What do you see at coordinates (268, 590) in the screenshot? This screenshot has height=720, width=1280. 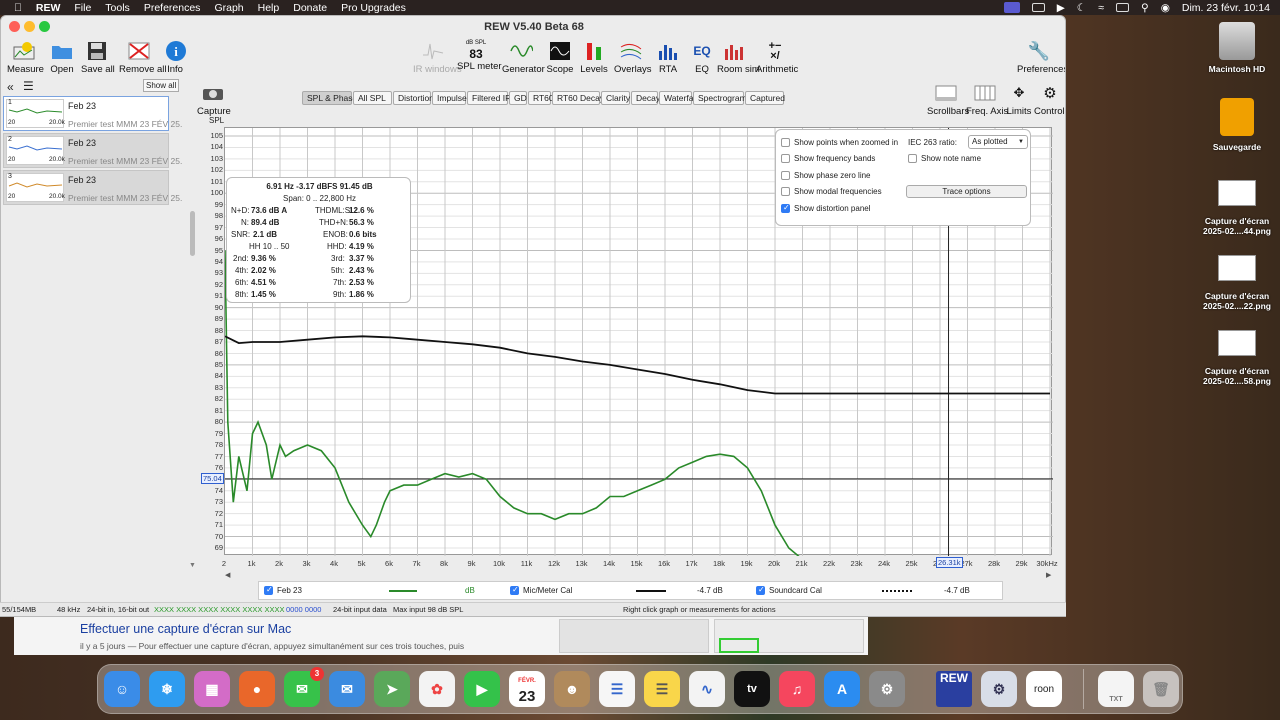 I see `trace-visible-checkbox: ✓` at bounding box center [268, 590].